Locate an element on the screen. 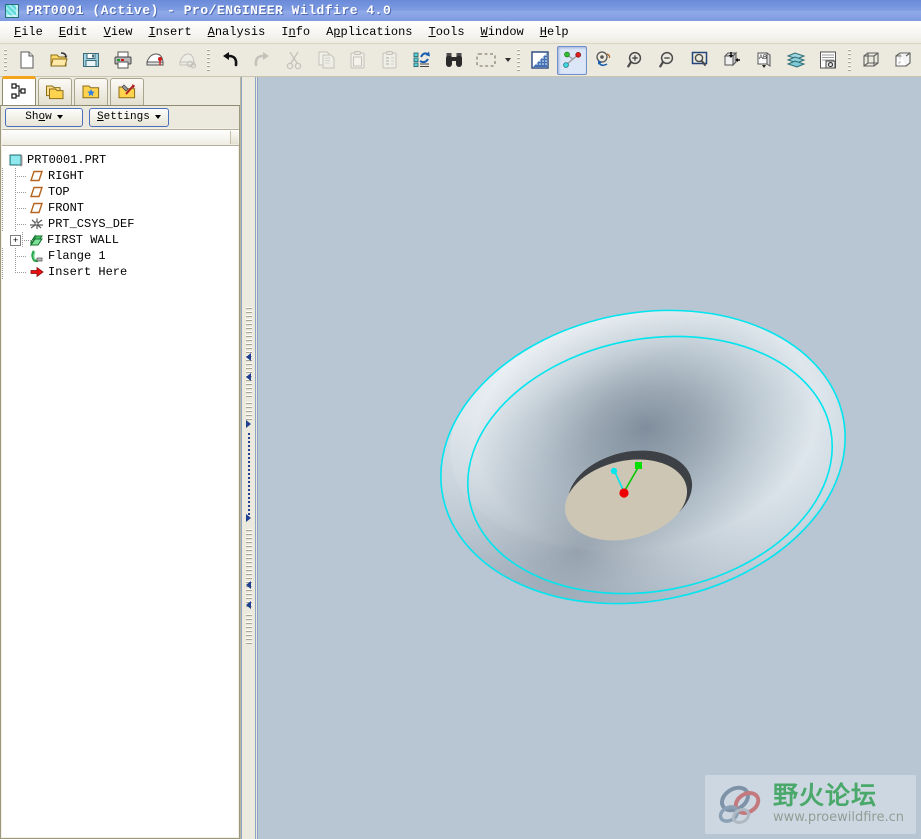  annotation-button: AB is located at coordinates (764, 60).